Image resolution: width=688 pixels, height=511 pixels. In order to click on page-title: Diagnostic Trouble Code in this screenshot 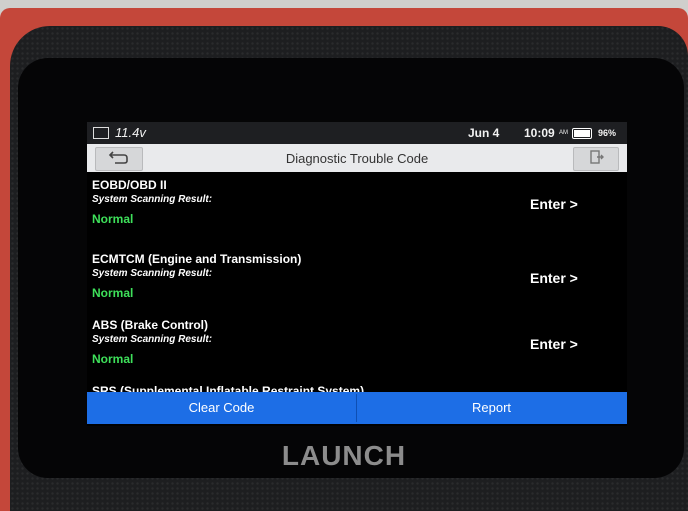, I will do `click(357, 158)`.